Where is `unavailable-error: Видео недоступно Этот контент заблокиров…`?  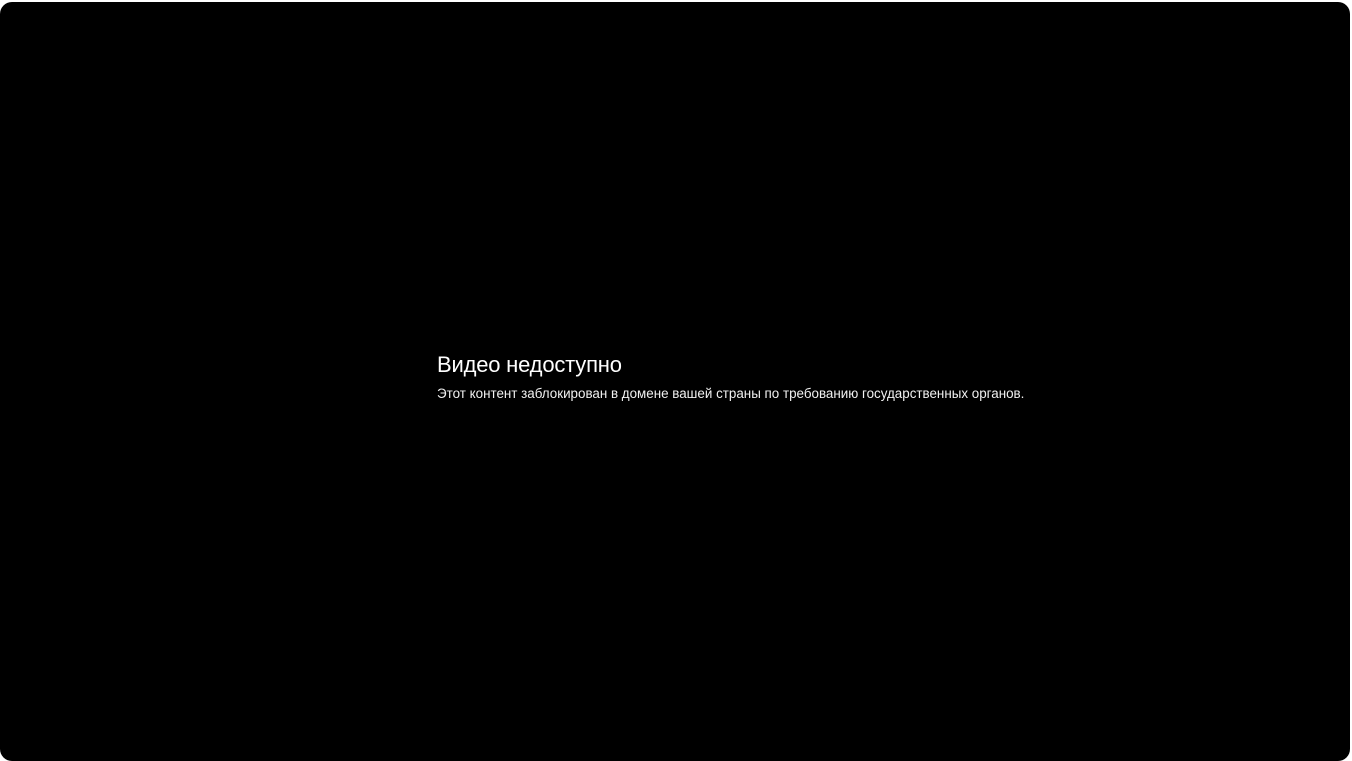 unavailable-error: Видео недоступно Этот контент заблокиров… is located at coordinates (730, 377).